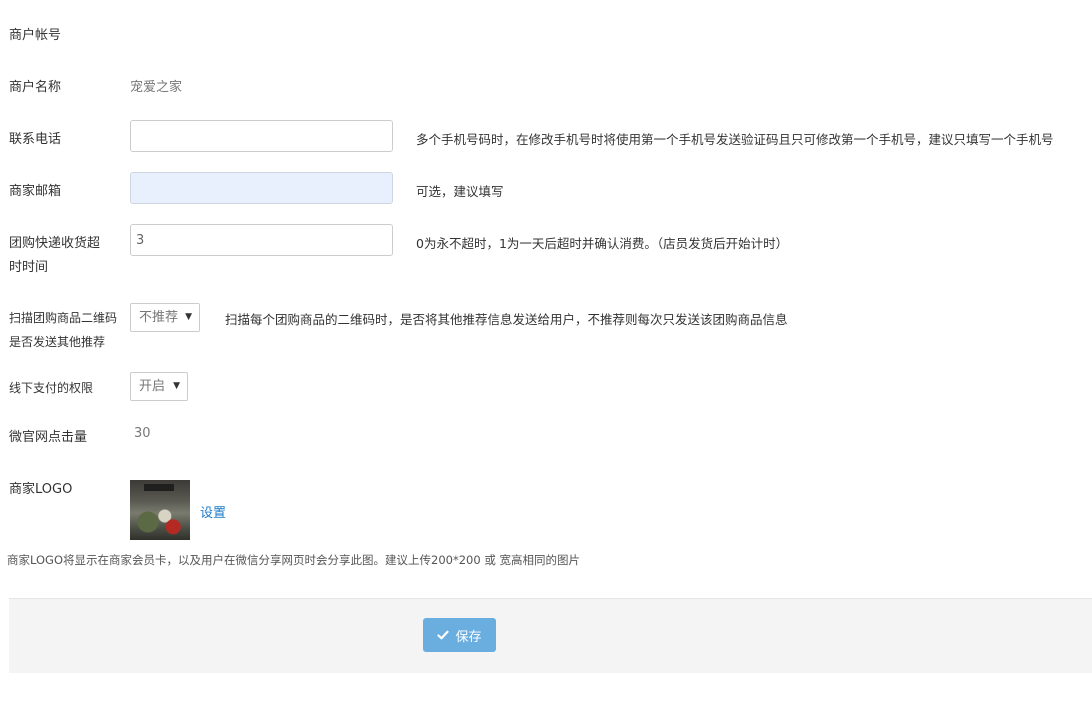 This screenshot has width=1092, height=701. What do you see at coordinates (261, 136) in the screenshot?
I see `phone-input` at bounding box center [261, 136].